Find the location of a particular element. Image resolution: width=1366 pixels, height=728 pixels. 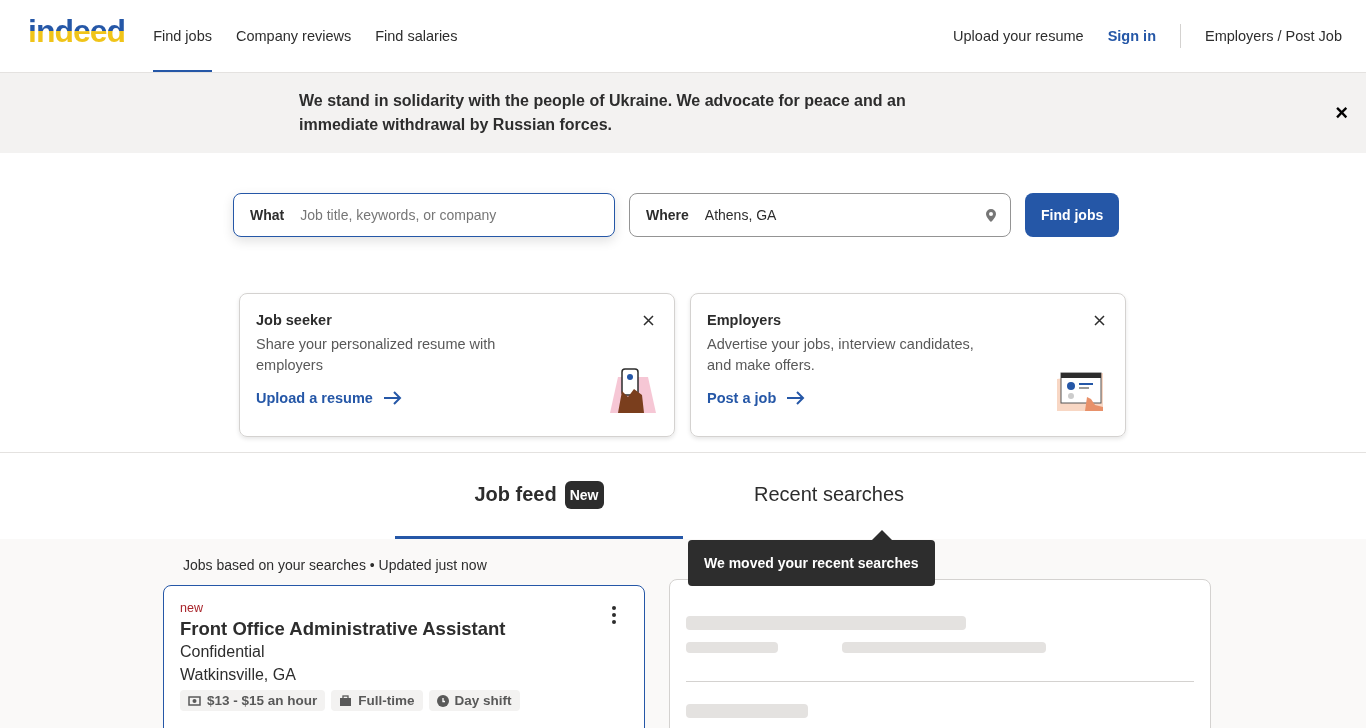

feed-tab: Recent searches is located at coordinates (828, 496).